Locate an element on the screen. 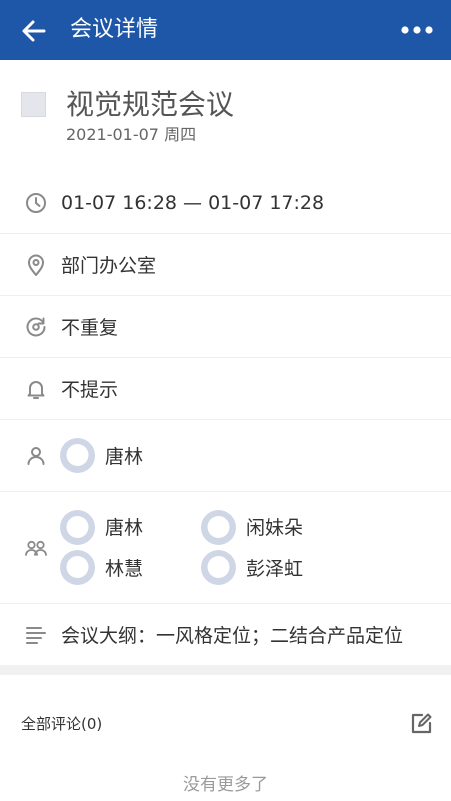  participants-row: 唐林 闲妹朵 林慧 彭泽虹 is located at coordinates (225, 548).